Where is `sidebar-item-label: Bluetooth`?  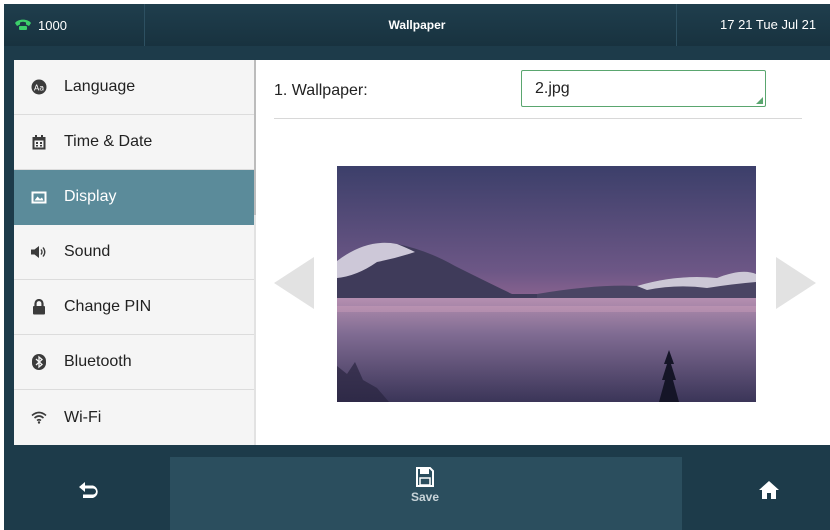 sidebar-item-label: Bluetooth is located at coordinates (98, 361).